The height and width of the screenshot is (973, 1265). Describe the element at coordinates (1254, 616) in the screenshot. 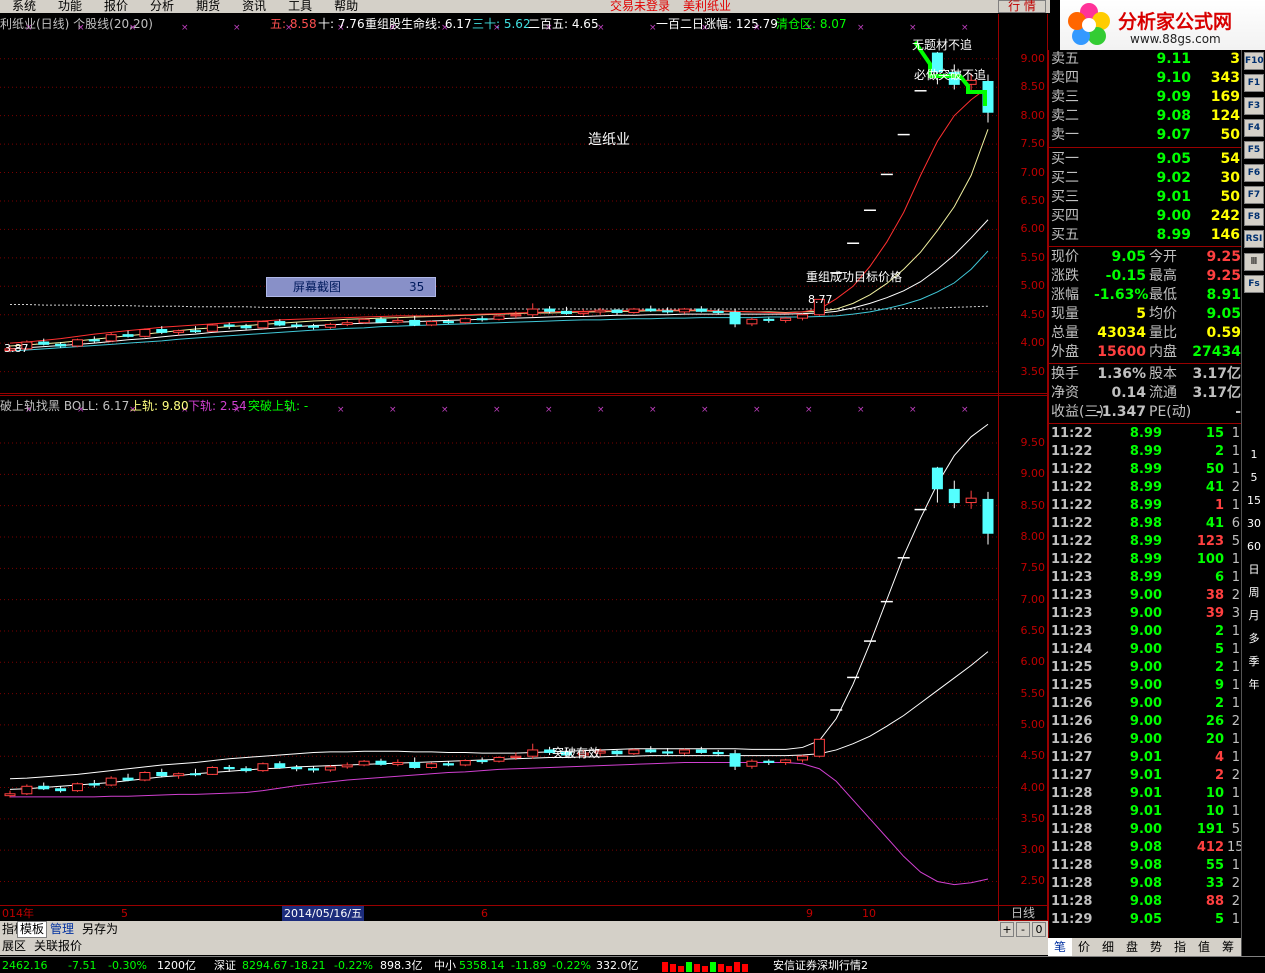

I see `side-toolbar-button: 月` at that location.